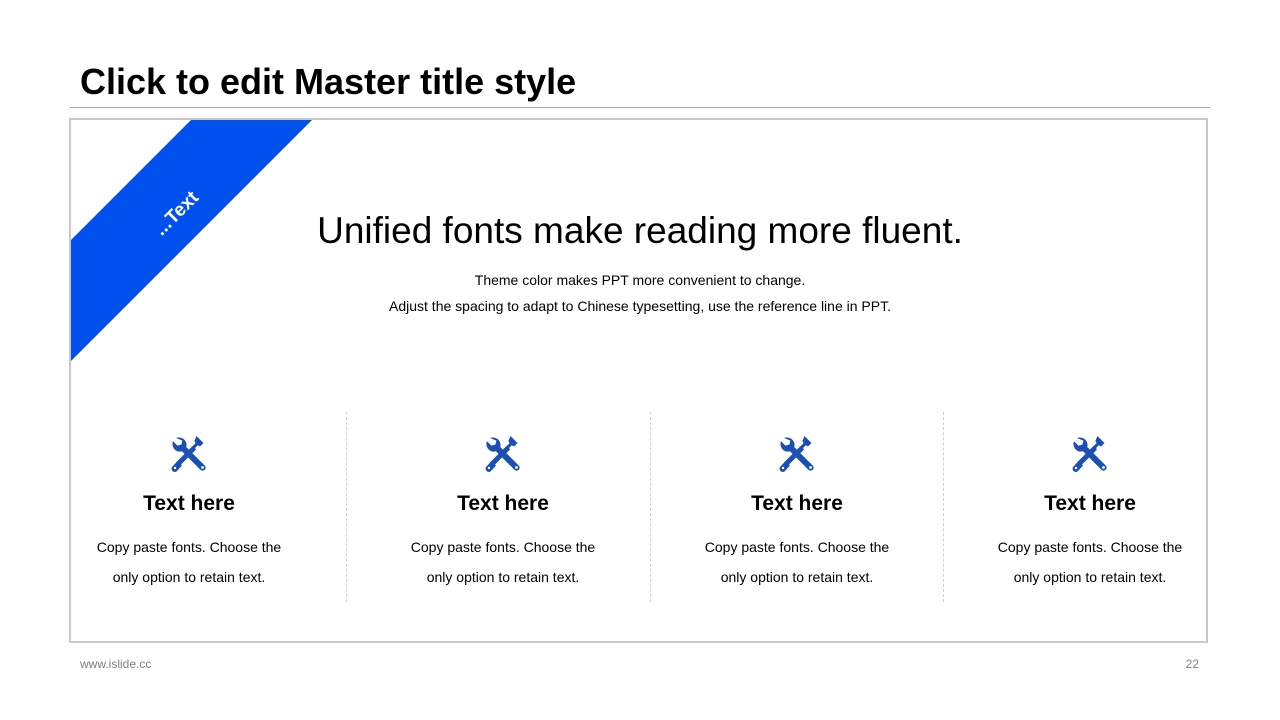 The width and height of the screenshot is (1280, 720). I want to click on page-number: 22, so click(1192, 664).